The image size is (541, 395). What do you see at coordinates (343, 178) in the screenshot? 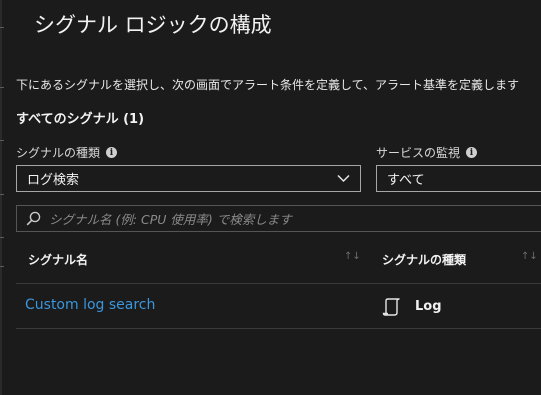
I see `chevron-down-icon` at bounding box center [343, 178].